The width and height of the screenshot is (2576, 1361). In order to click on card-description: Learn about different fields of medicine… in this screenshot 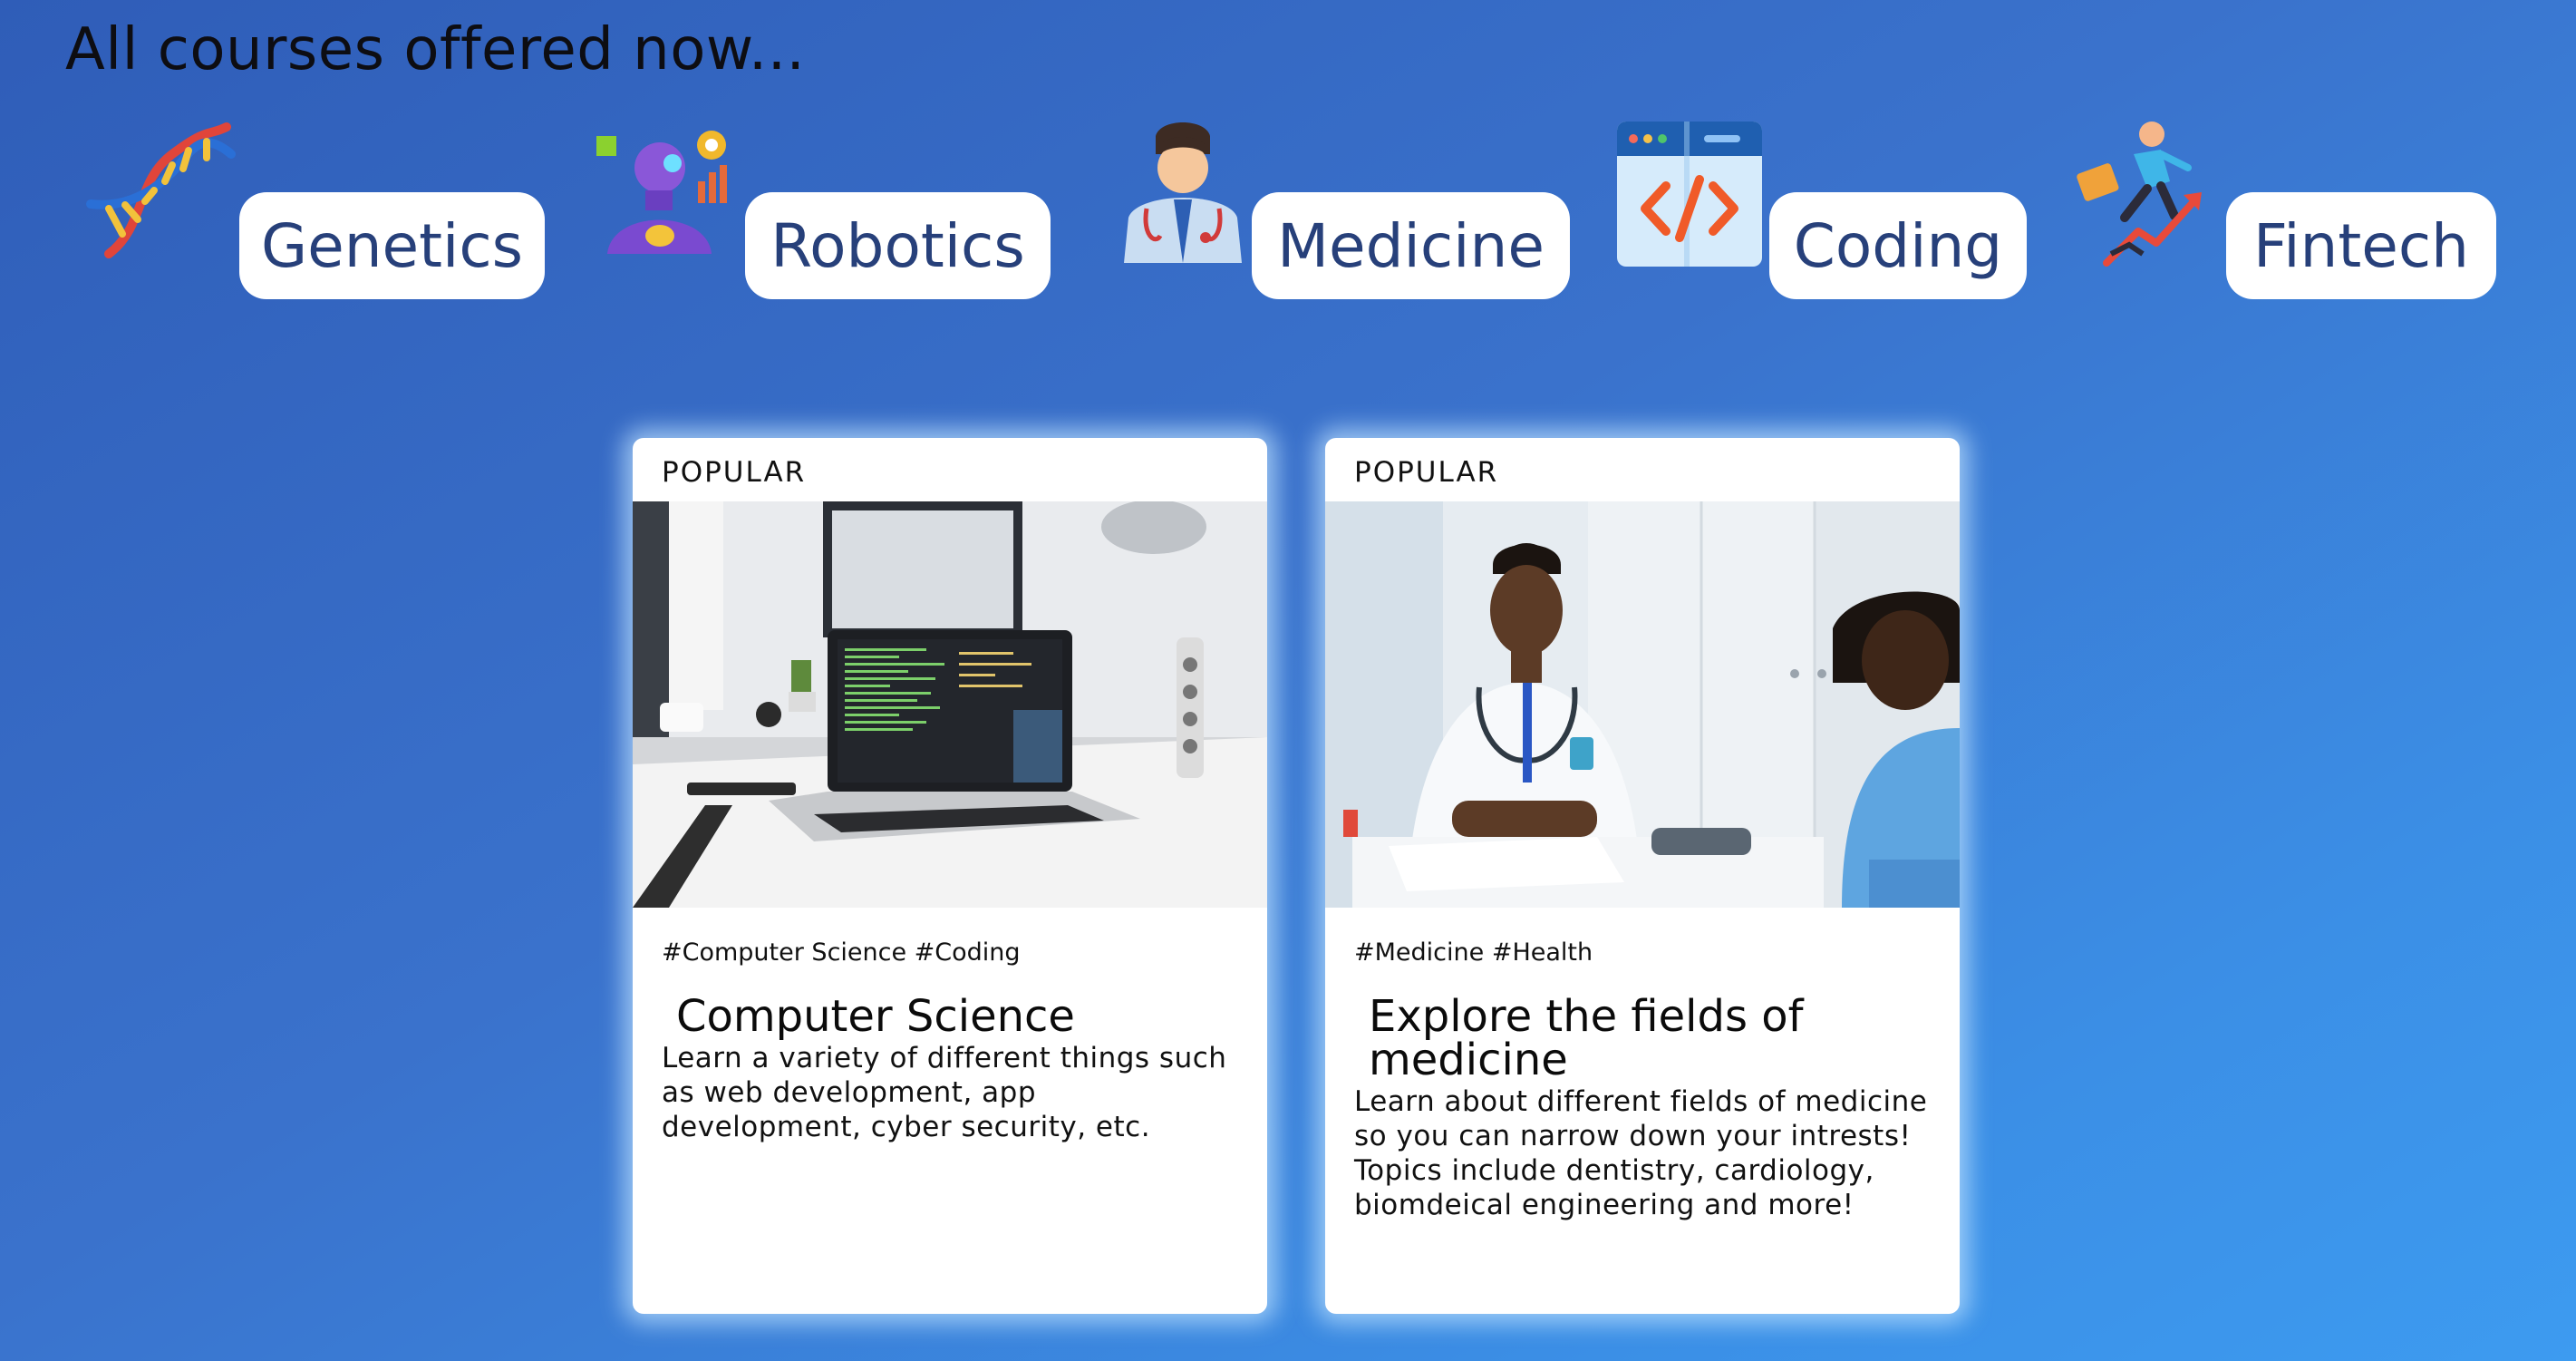, I will do `click(1641, 1153)`.